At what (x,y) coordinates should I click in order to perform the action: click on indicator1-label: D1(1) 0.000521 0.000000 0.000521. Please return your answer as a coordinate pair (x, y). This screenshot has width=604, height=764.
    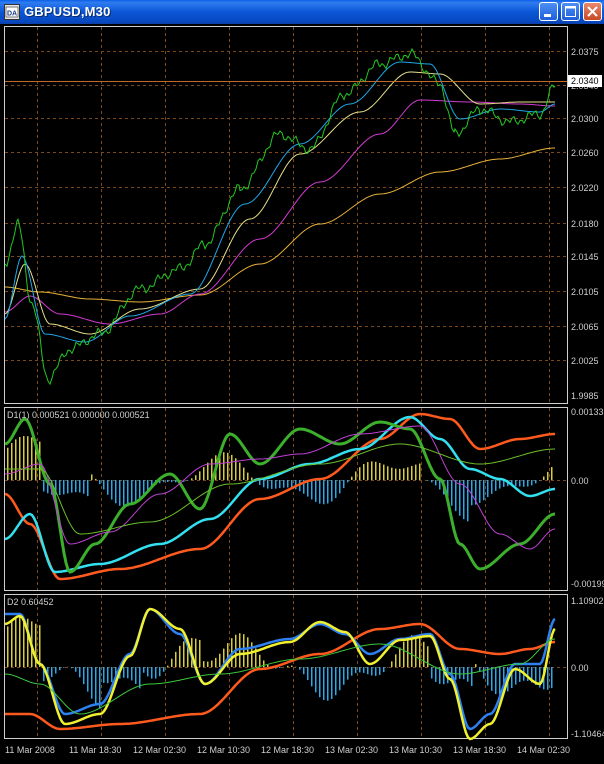
    Looking at the image, I should click on (78, 415).